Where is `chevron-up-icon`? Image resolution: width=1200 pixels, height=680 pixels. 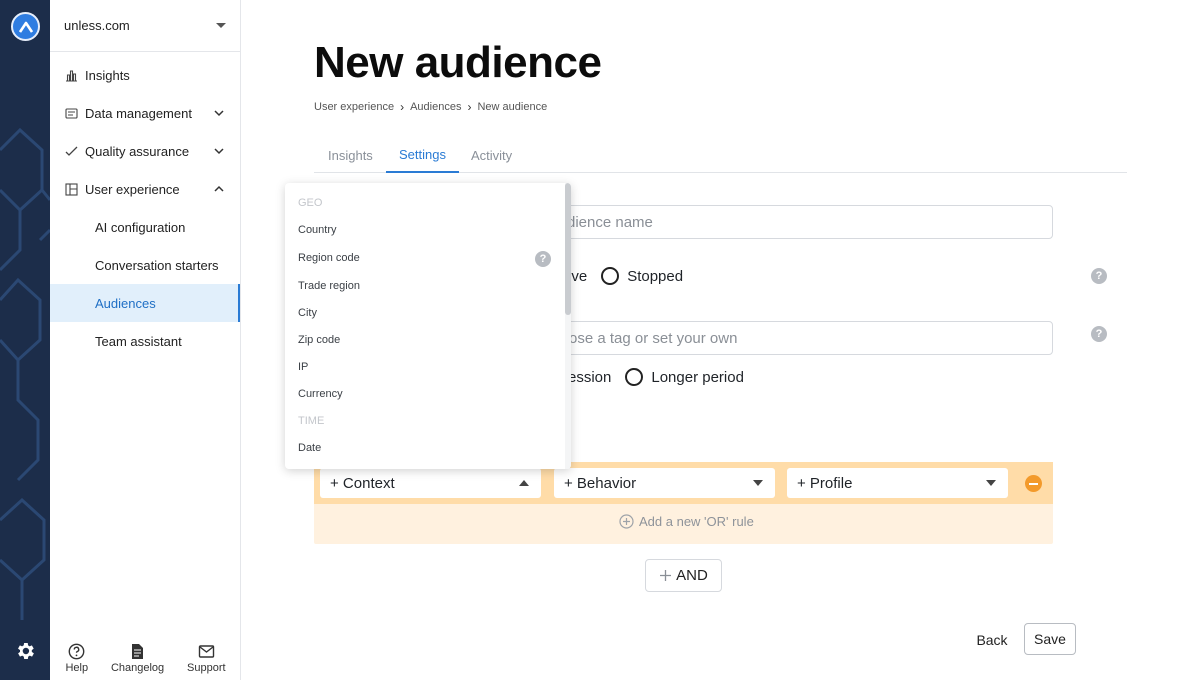 chevron-up-icon is located at coordinates (219, 188).